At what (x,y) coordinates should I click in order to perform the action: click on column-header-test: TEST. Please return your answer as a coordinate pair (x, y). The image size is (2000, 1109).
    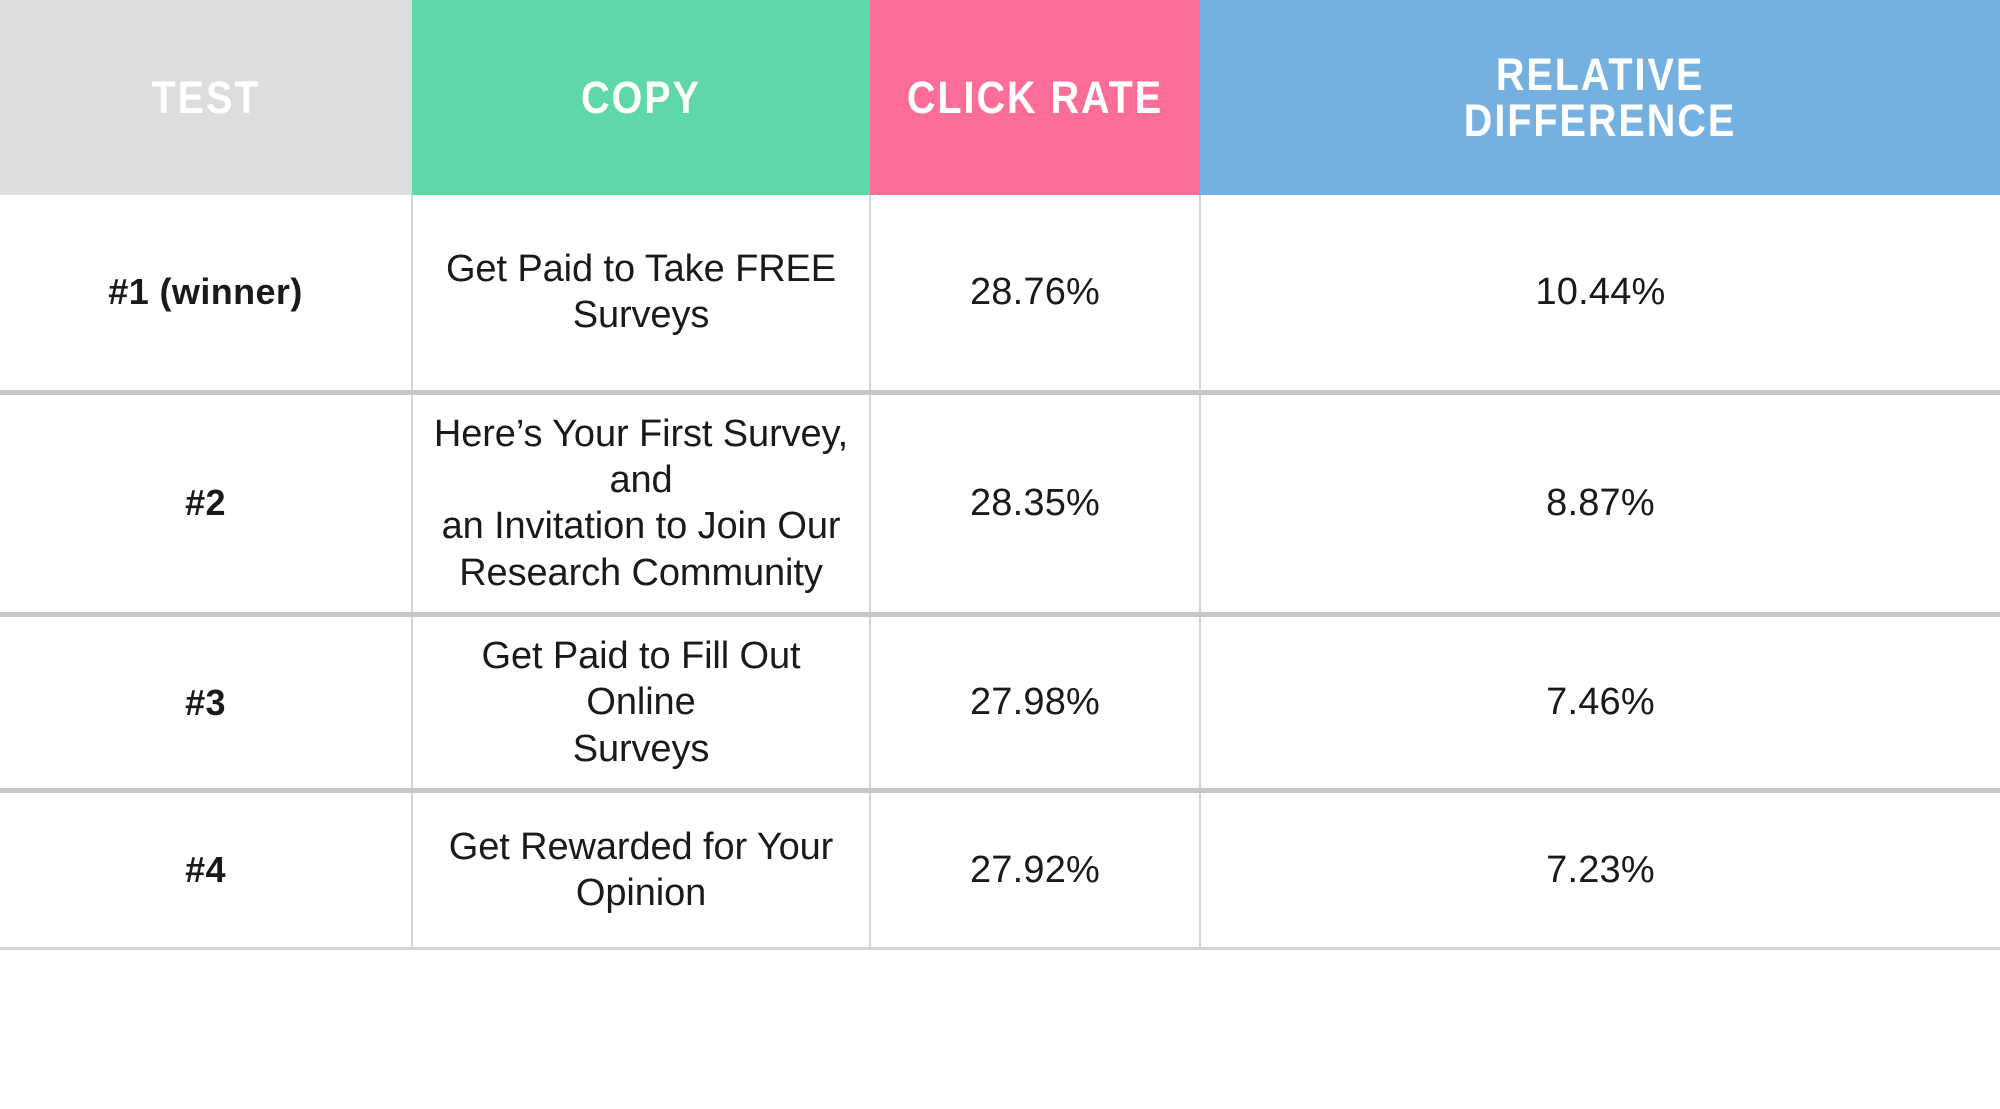
    Looking at the image, I should click on (206, 97).